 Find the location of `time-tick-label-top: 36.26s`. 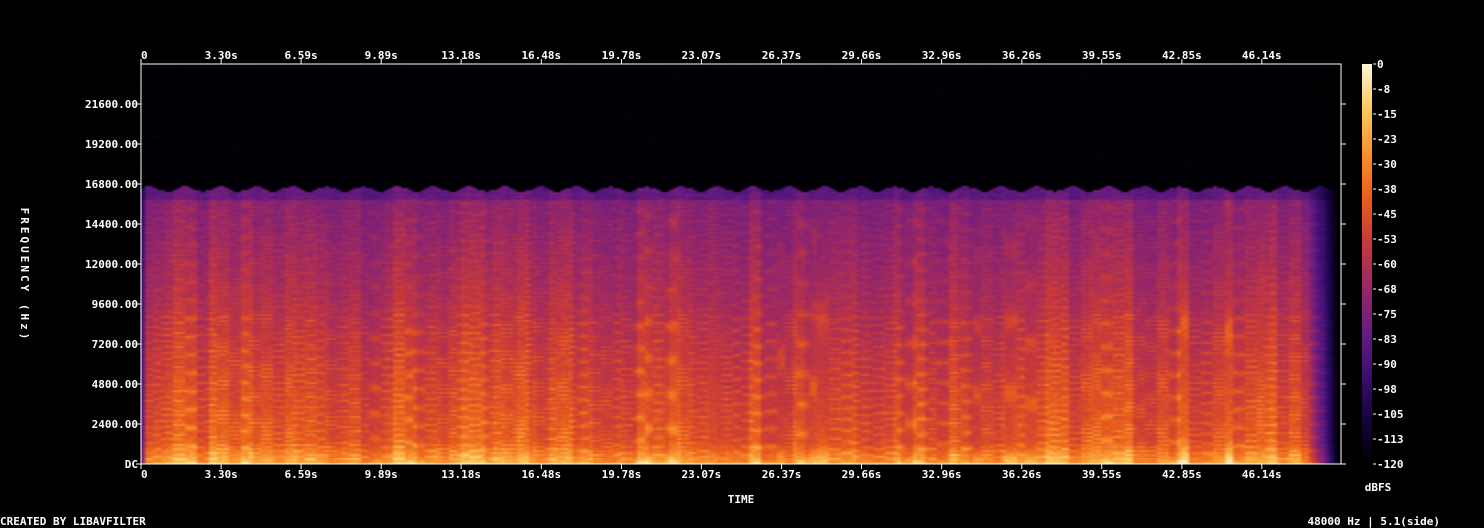

time-tick-label-top: 36.26s is located at coordinates (1022, 55).